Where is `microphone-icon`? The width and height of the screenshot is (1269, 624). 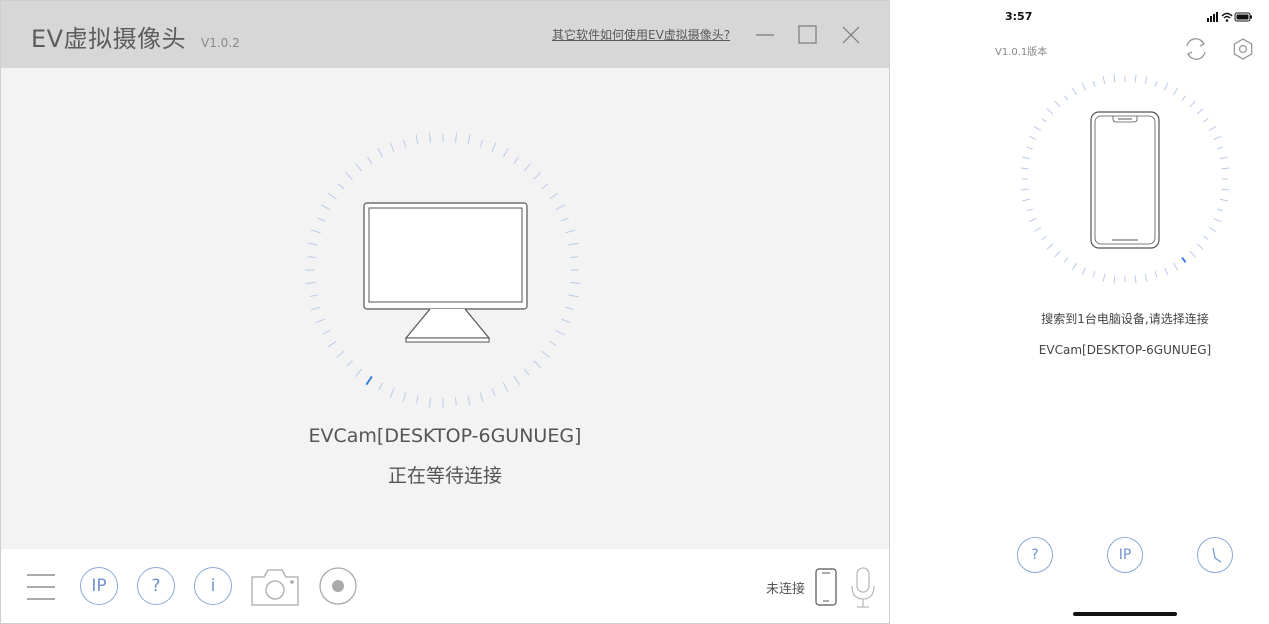
microphone-icon is located at coordinates (863, 587).